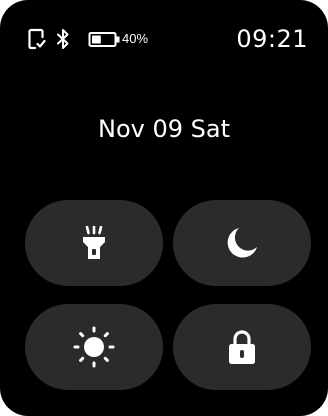 The height and width of the screenshot is (416, 328). I want to click on battery-icon, so click(104, 39).